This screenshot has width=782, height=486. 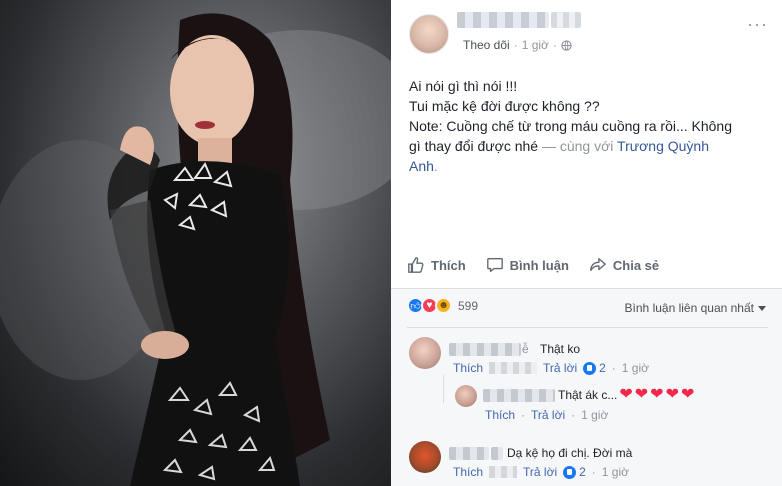 What do you see at coordinates (503, 20) in the screenshot?
I see `author-name-blurred` at bounding box center [503, 20].